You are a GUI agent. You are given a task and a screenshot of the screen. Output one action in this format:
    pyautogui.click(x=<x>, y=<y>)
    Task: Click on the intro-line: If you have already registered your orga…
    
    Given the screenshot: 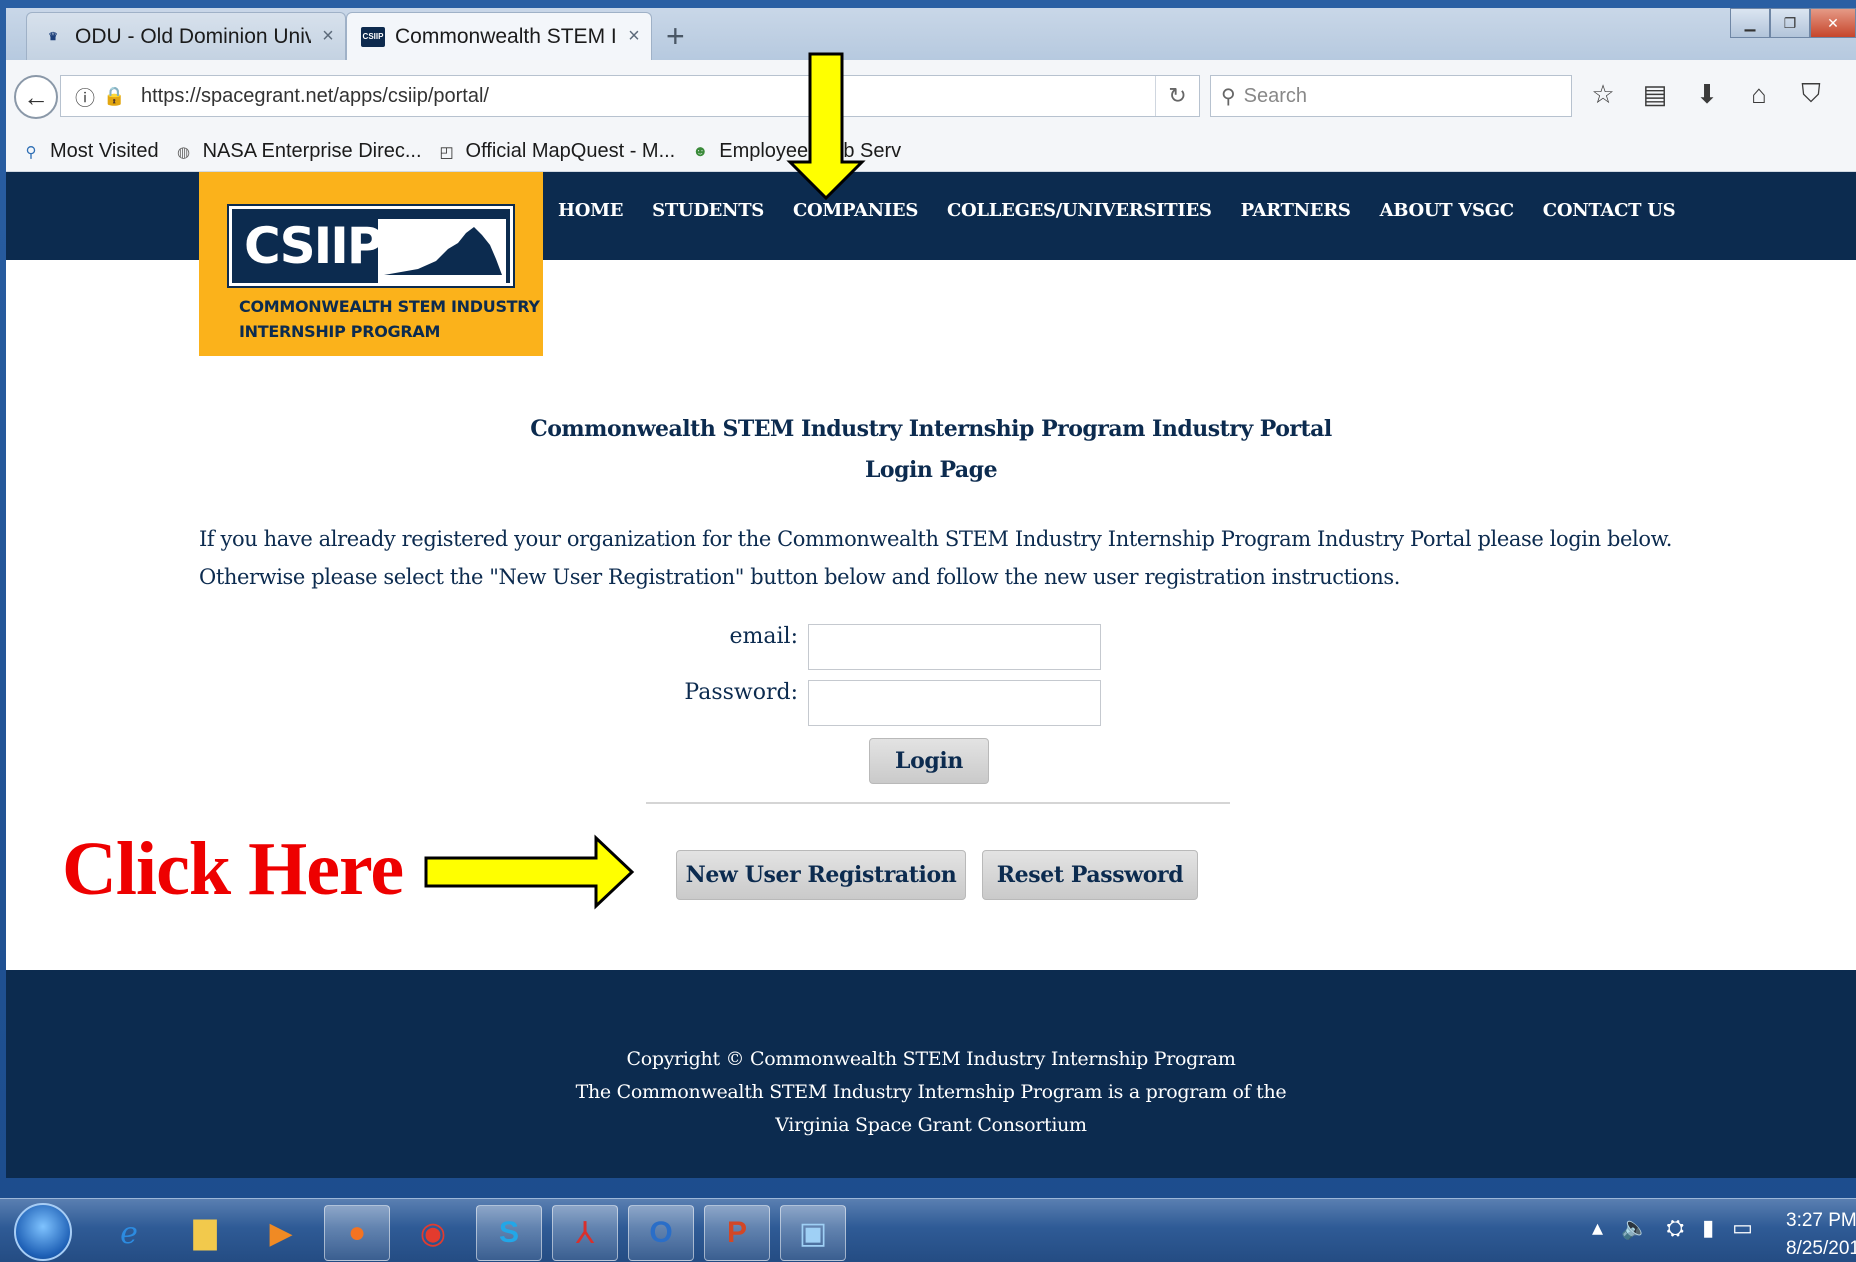 What is the action you would take?
    pyautogui.click(x=935, y=539)
    